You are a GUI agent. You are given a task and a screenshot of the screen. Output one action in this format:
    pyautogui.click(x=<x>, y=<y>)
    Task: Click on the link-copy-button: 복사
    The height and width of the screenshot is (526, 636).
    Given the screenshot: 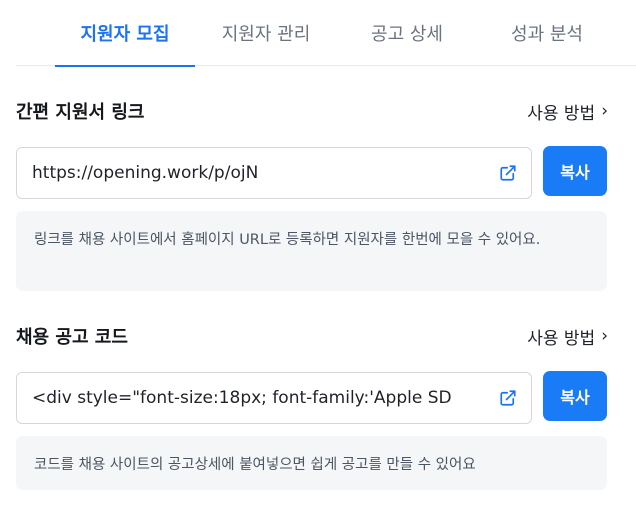 What is the action you would take?
    pyautogui.click(x=575, y=171)
    